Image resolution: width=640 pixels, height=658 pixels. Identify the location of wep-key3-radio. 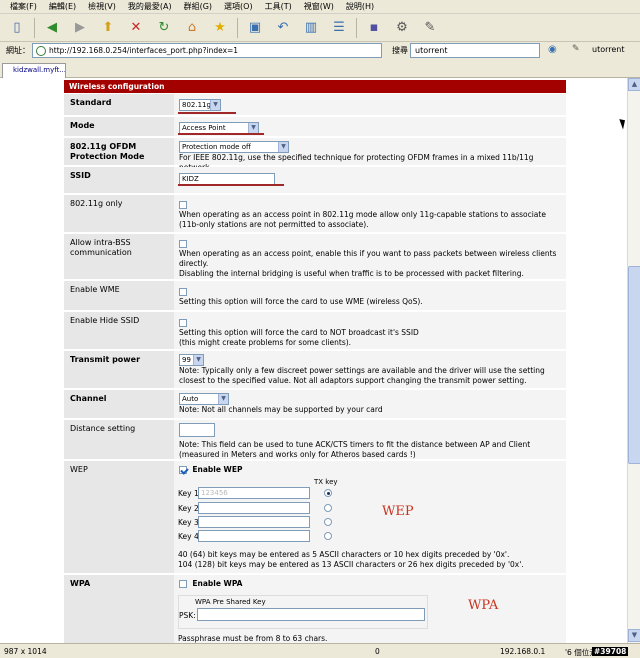
(328, 522).